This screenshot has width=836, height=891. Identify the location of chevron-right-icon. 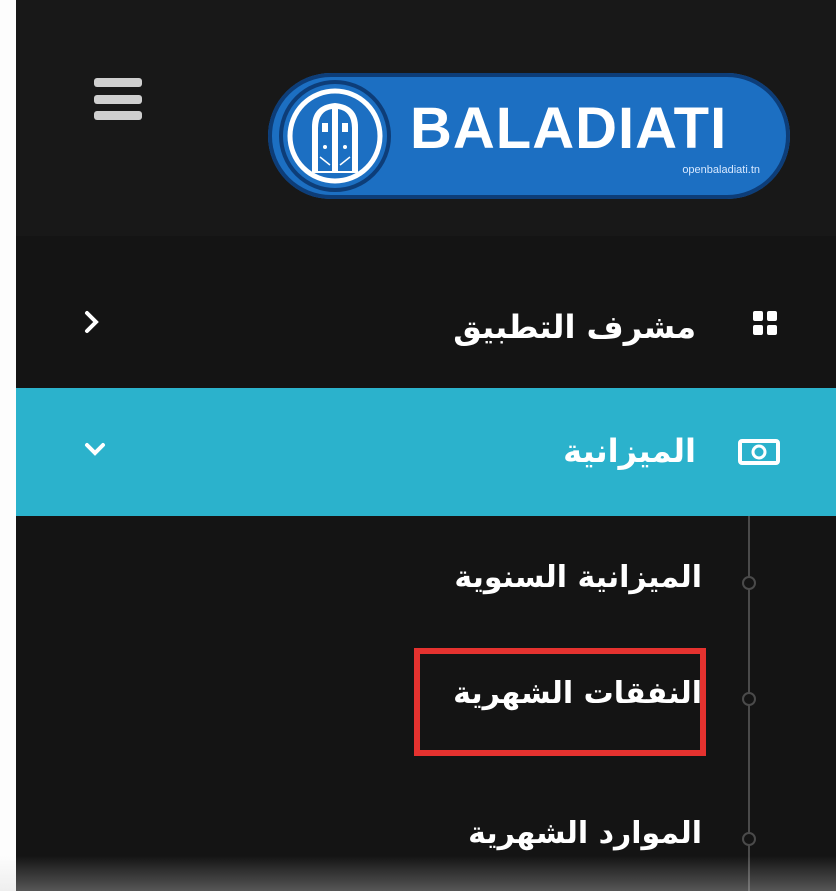
(92, 322).